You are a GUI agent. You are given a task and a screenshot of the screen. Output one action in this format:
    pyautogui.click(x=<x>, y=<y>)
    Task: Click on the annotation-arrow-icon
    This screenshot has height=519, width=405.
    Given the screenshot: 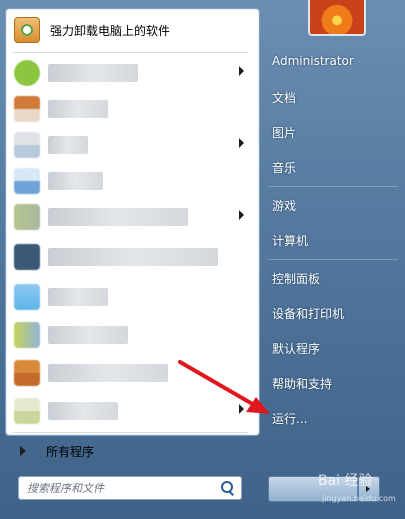 What is the action you would take?
    pyautogui.click(x=224, y=387)
    